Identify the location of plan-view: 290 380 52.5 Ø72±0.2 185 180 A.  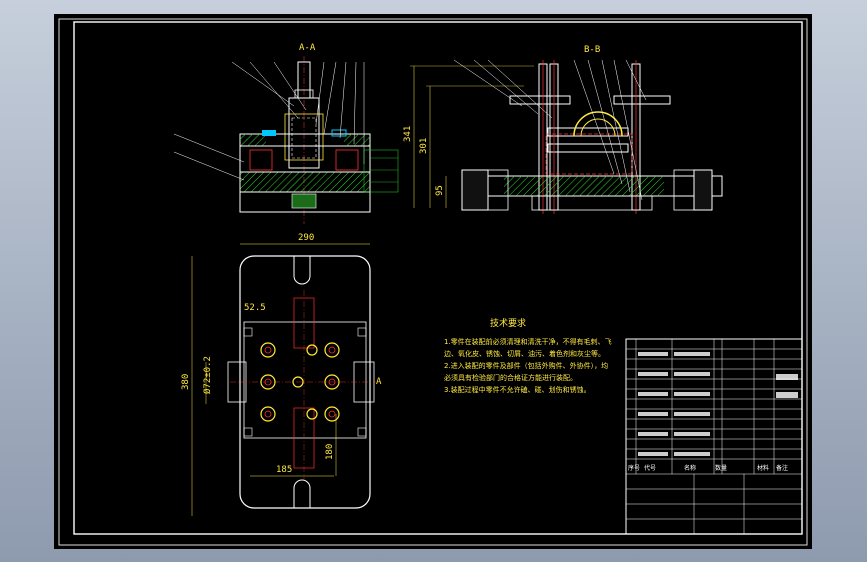
(281, 374).